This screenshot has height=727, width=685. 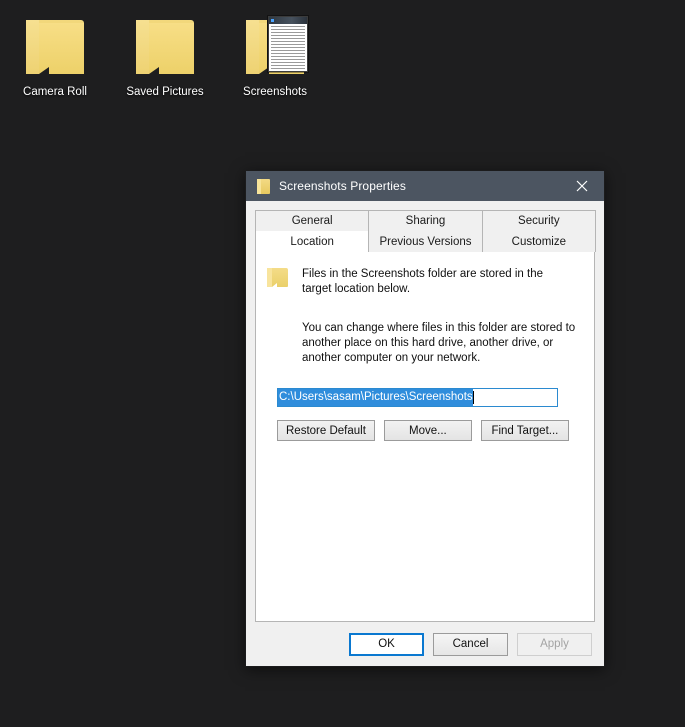 I want to click on tab-label: Customize, so click(x=538, y=241).